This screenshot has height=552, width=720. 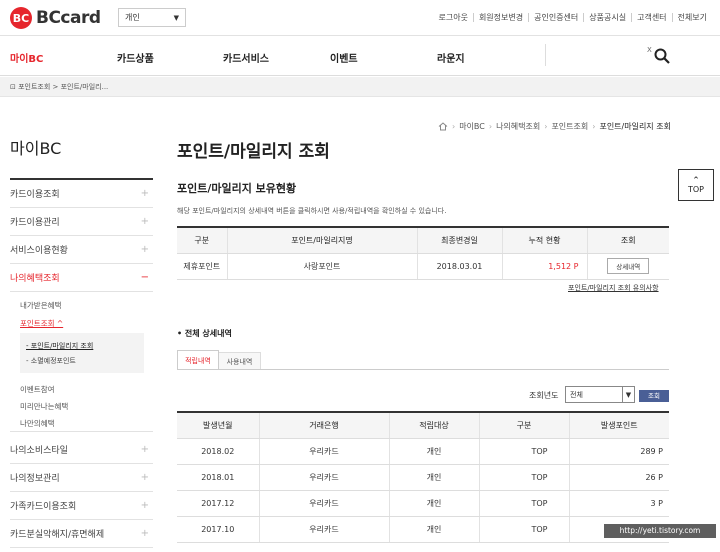 I want to click on details-ym: 2018.01, so click(x=218, y=477).